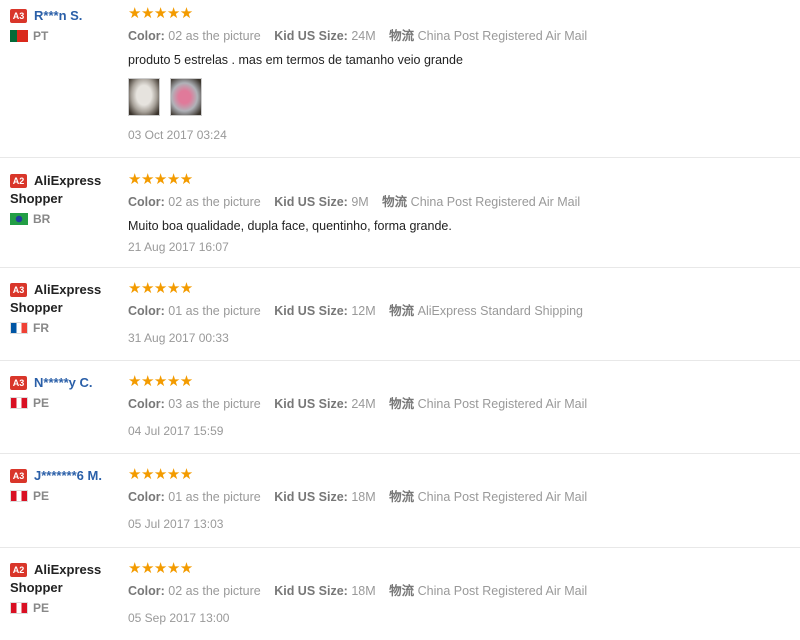 The width and height of the screenshot is (800, 640). I want to click on reviewer-country: PT, so click(67, 36).